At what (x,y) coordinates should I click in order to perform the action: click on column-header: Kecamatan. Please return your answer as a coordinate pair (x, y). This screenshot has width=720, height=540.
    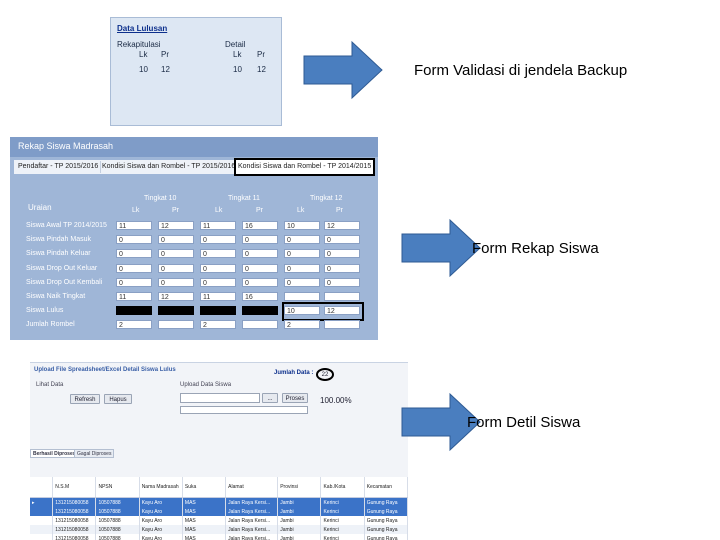
    Looking at the image, I should click on (386, 487).